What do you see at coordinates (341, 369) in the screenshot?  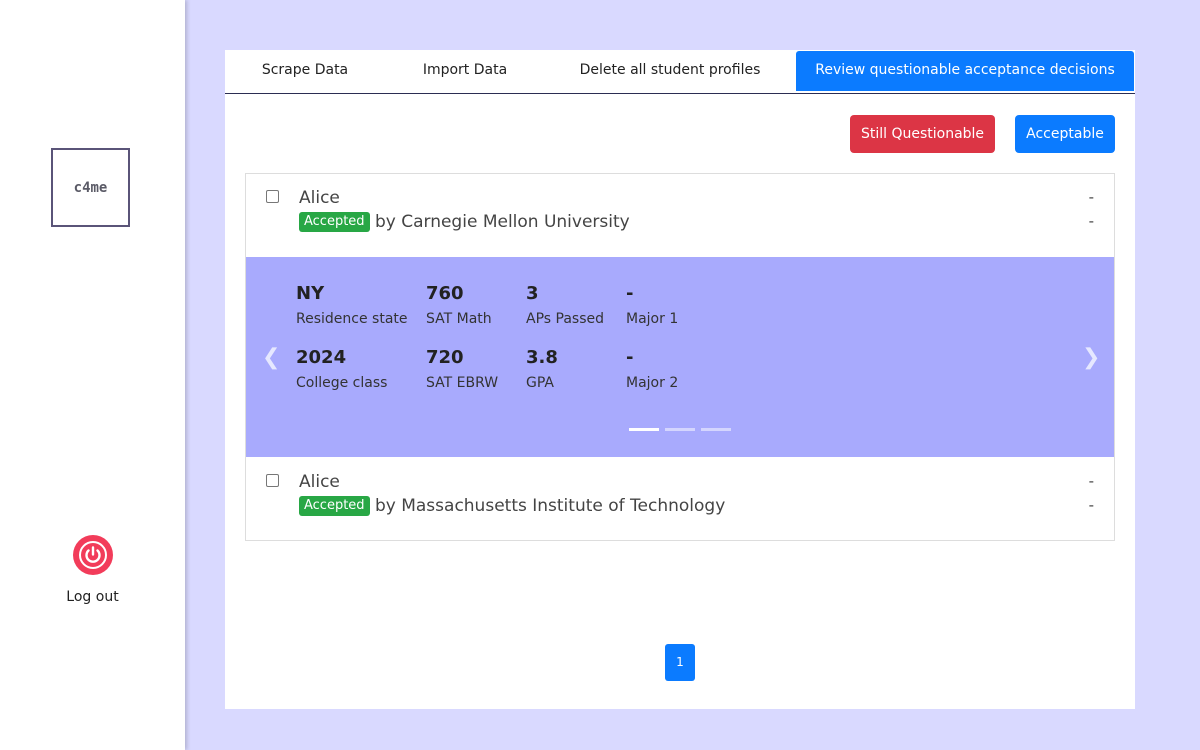 I see `stat-college-class: 2024 College class` at bounding box center [341, 369].